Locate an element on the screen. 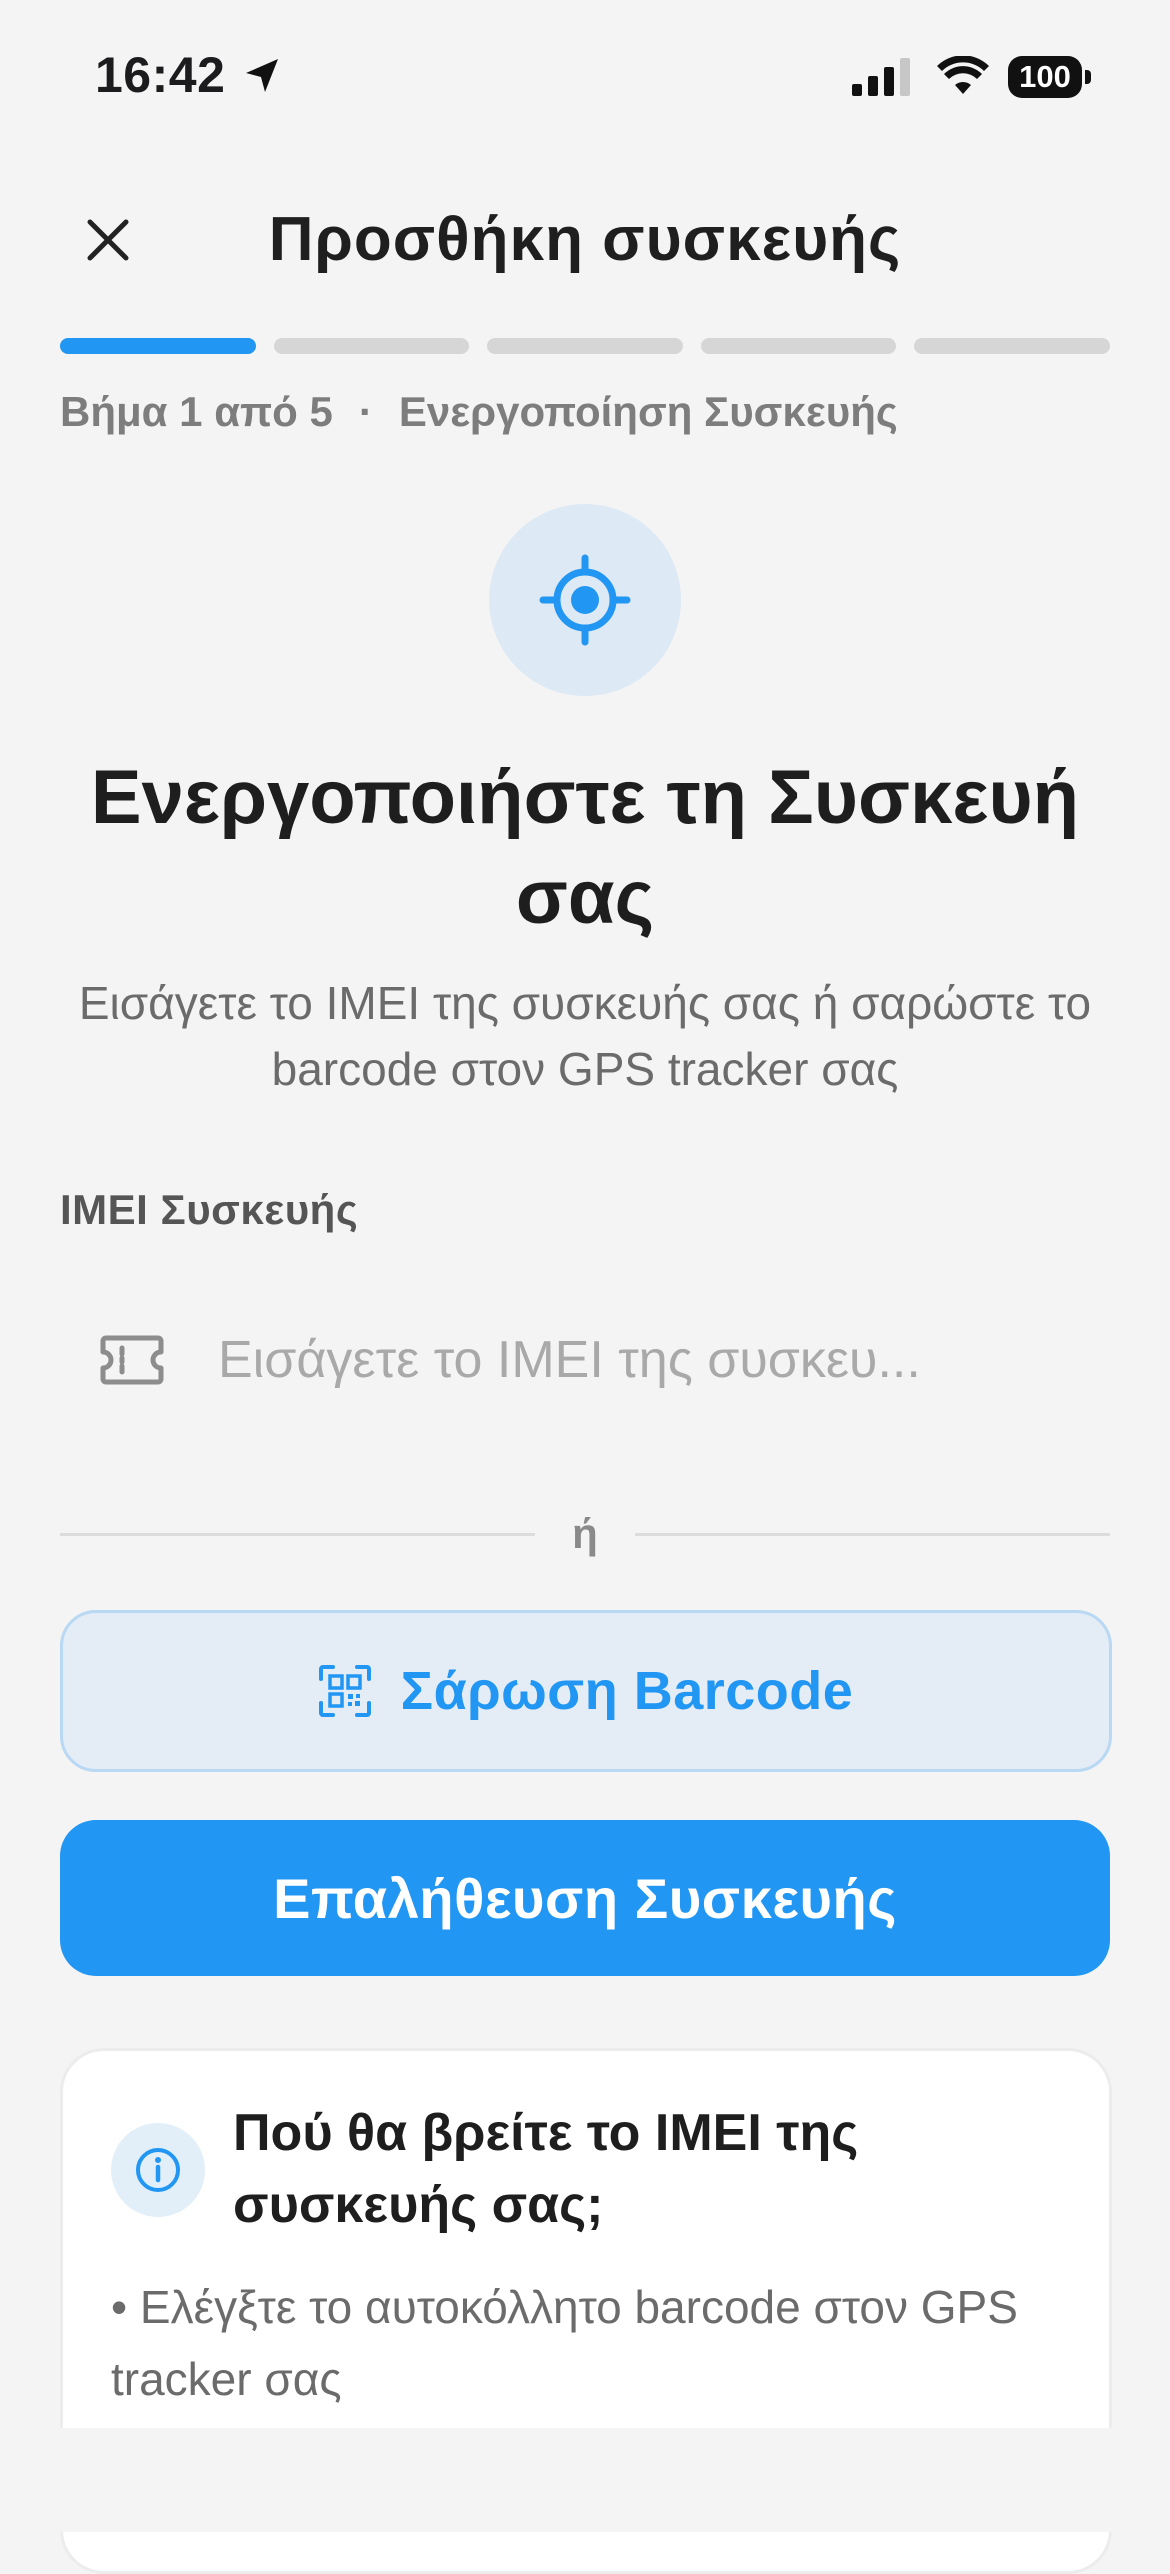 This screenshot has width=1170, height=2574. verify-device-label: Επαλήθευση Συσκευής is located at coordinates (585, 1898).